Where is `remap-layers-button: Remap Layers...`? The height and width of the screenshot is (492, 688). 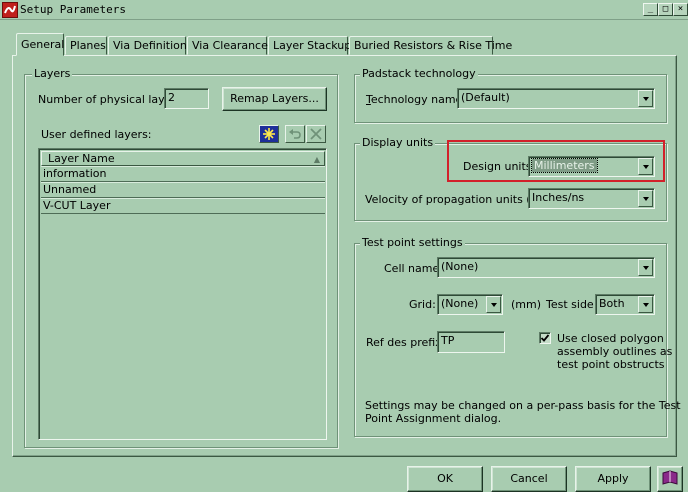
remap-layers-button: Remap Layers... is located at coordinates (274, 99).